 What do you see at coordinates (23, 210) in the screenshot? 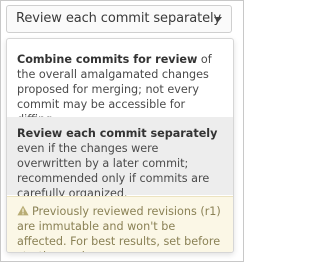
I see `warning-icon` at bounding box center [23, 210].